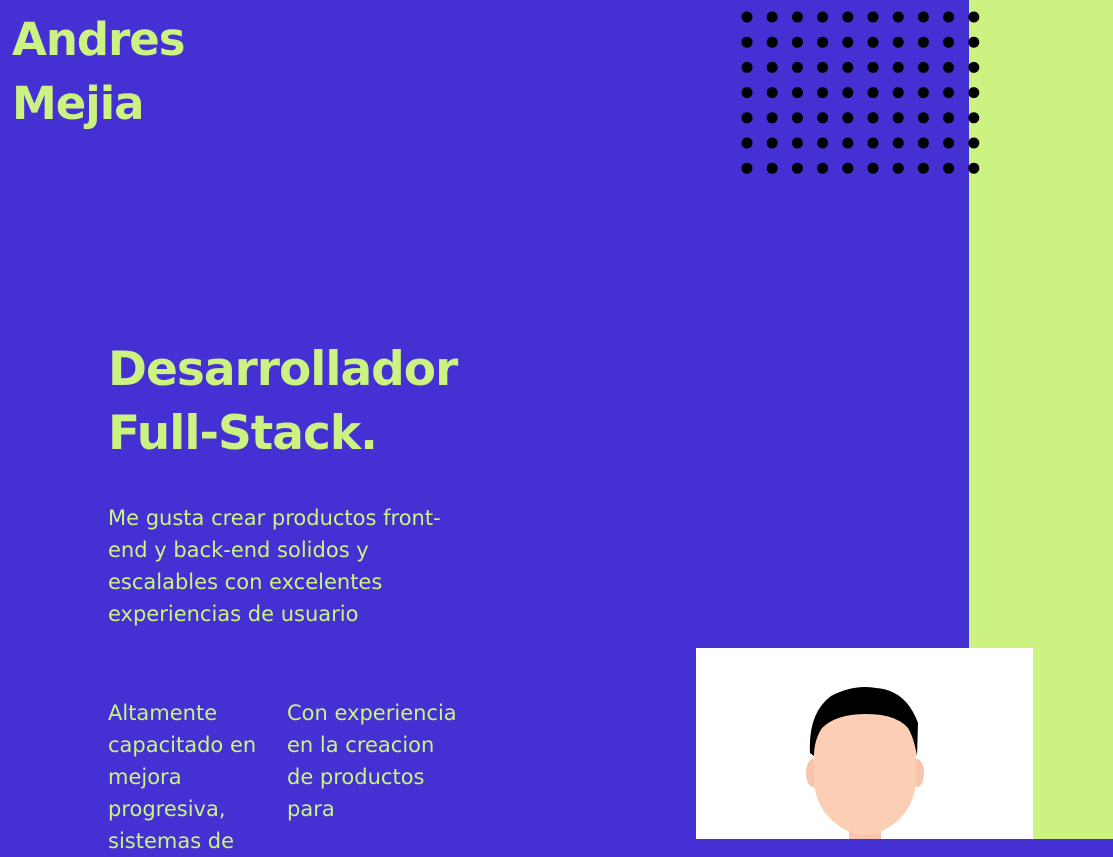  Describe the element at coordinates (860, 92) in the screenshot. I see `dot-grid-pattern` at that location.